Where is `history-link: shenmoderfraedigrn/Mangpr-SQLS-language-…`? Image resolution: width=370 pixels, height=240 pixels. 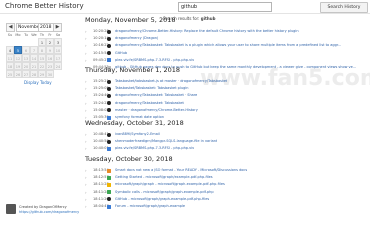
history-link: shenmoderfraedigrn/Mangpr-SQLS-language-… is located at coordinates (166, 141).